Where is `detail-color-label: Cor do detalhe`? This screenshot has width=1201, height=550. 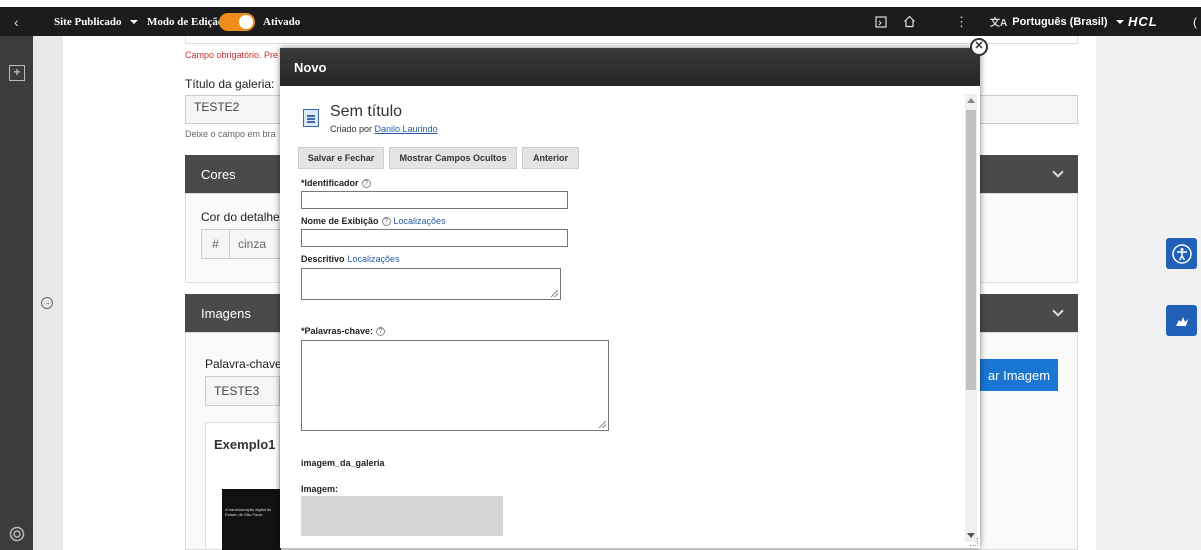 detail-color-label: Cor do detalhe is located at coordinates (240, 217).